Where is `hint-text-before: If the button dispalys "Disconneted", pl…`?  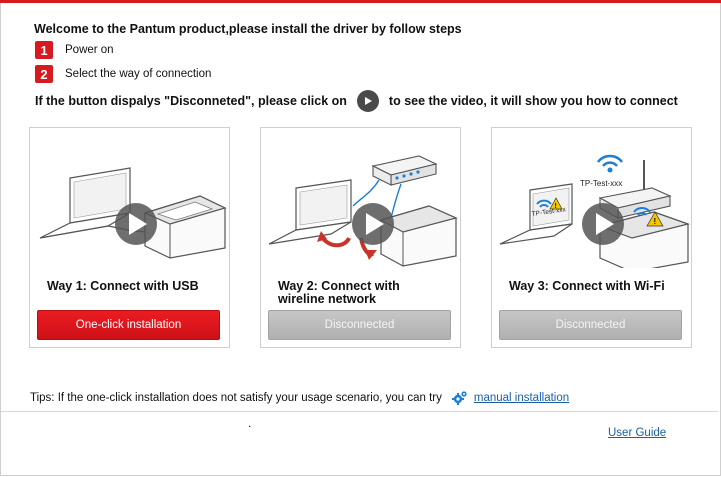
hint-text-before: If the button dispalys "Disconneted", pl… is located at coordinates (191, 101).